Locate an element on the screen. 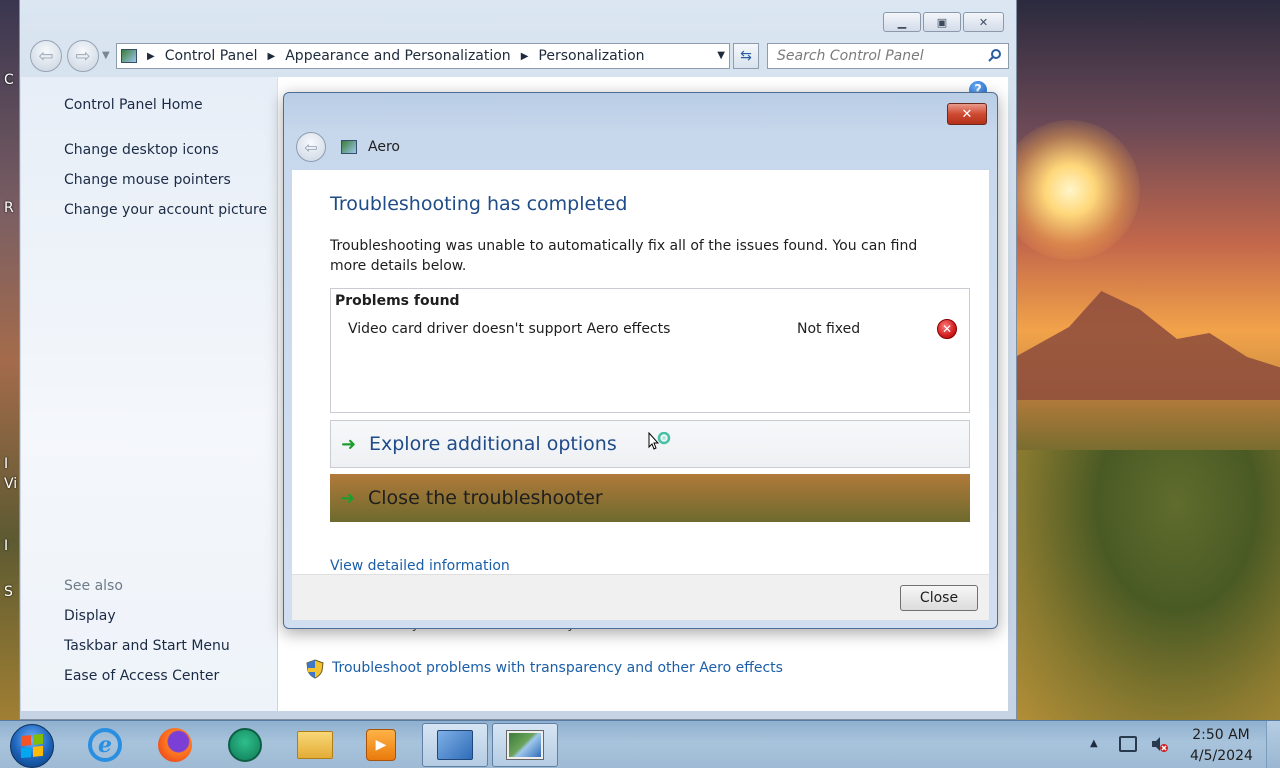 The width and height of the screenshot is (1280, 768). aero-troubleshooter-icon is located at coordinates (525, 745).